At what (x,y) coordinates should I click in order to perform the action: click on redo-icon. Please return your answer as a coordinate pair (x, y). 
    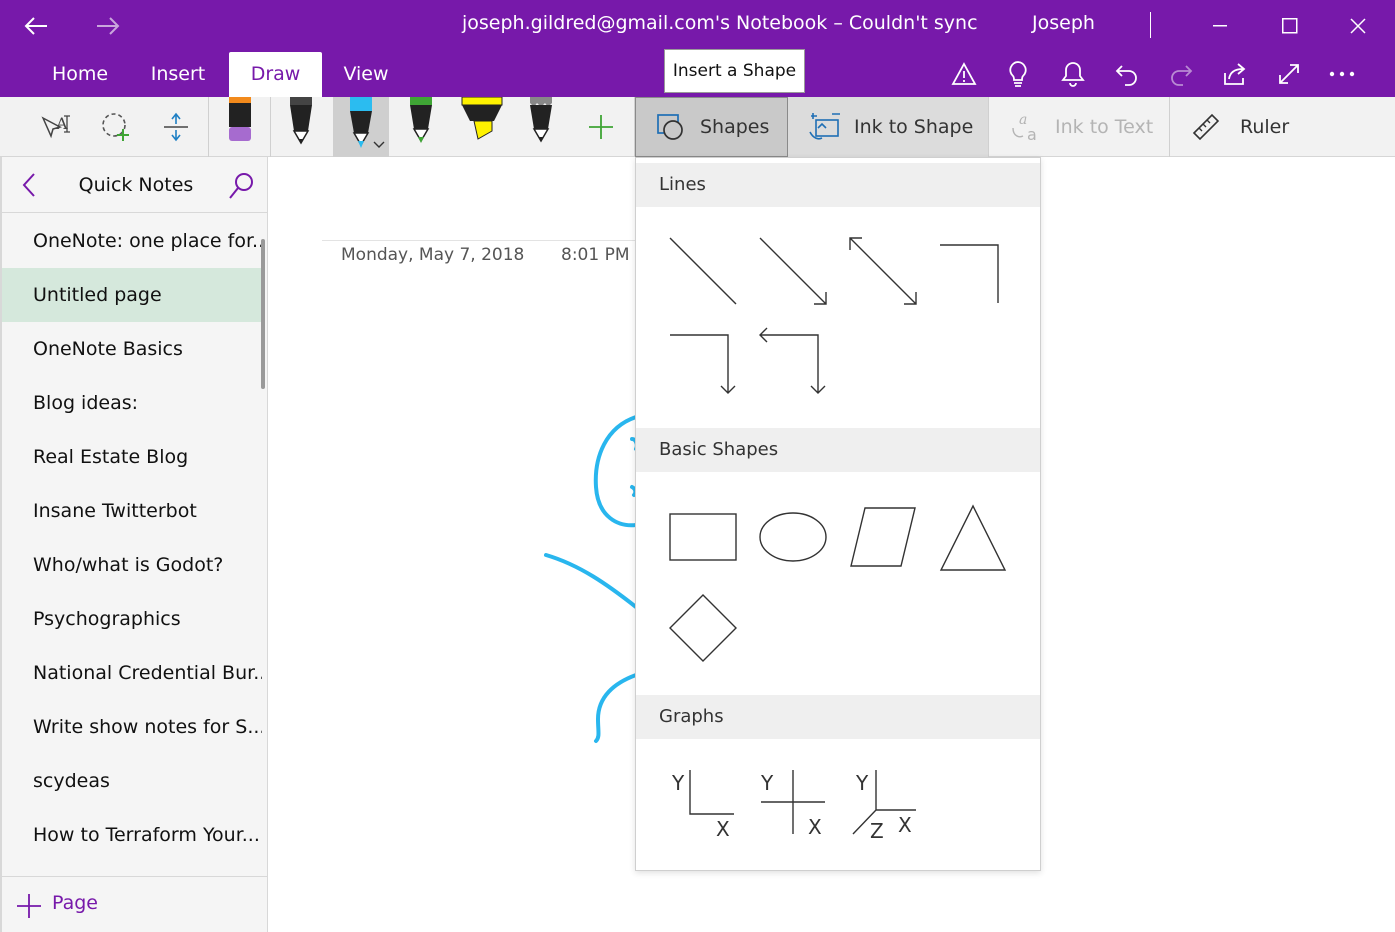
    Looking at the image, I should click on (1181, 74).